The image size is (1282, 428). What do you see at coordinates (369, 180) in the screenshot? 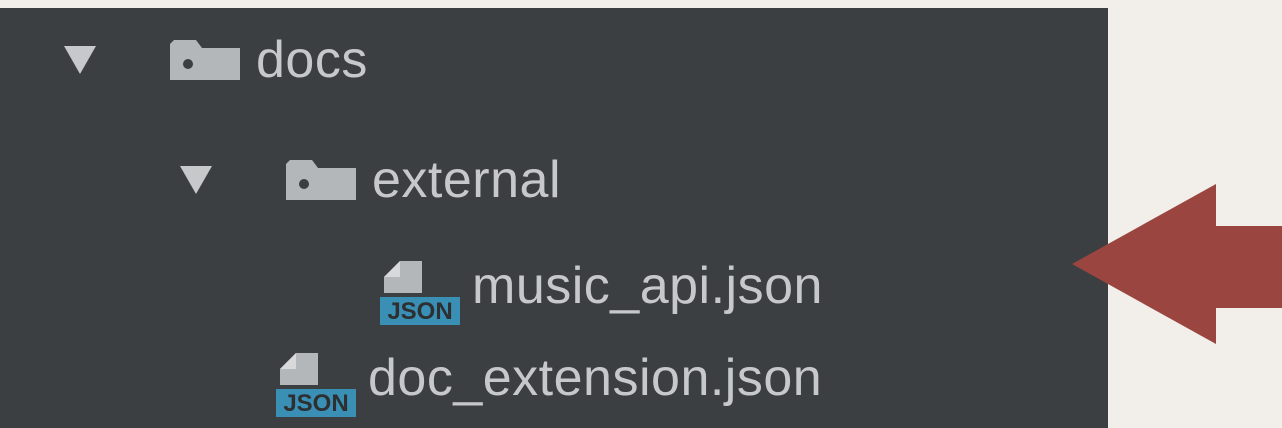
I see `tree-item-external: external` at bounding box center [369, 180].